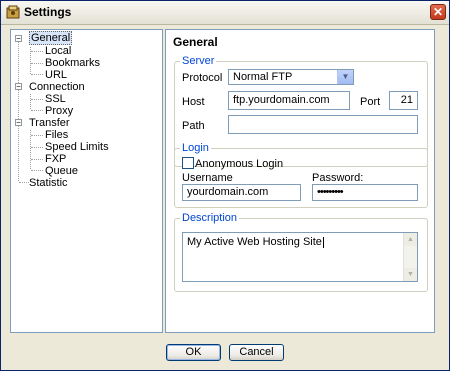 The height and width of the screenshot is (371, 450). What do you see at coordinates (202, 78) in the screenshot?
I see `protocol-label: Protocol` at bounding box center [202, 78].